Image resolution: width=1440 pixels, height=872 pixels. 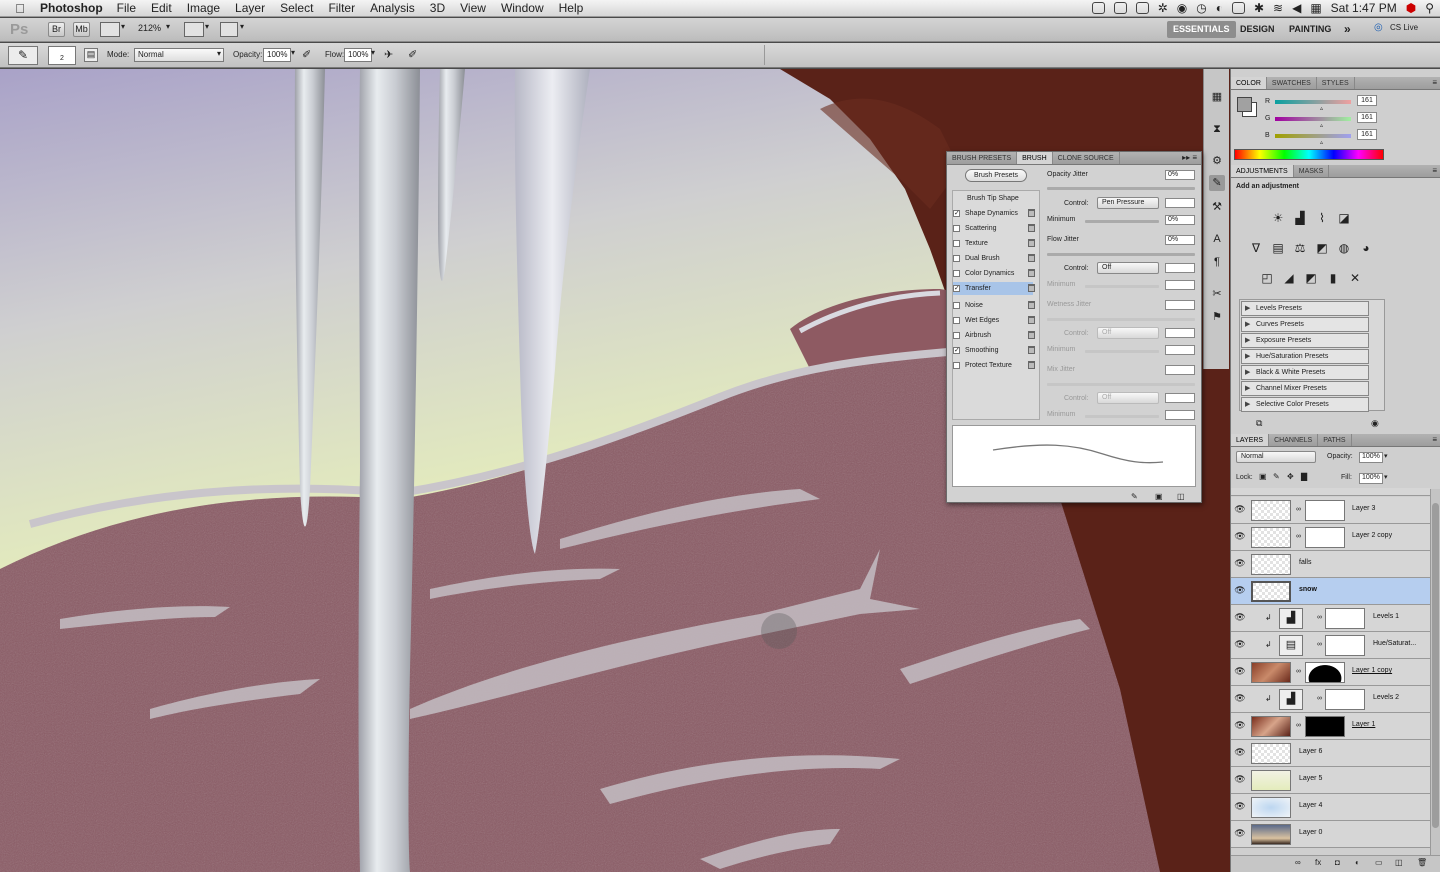 What do you see at coordinates (1330, 726) in the screenshot?
I see `layer-row: 👁 ∞ Layer 1` at bounding box center [1330, 726].